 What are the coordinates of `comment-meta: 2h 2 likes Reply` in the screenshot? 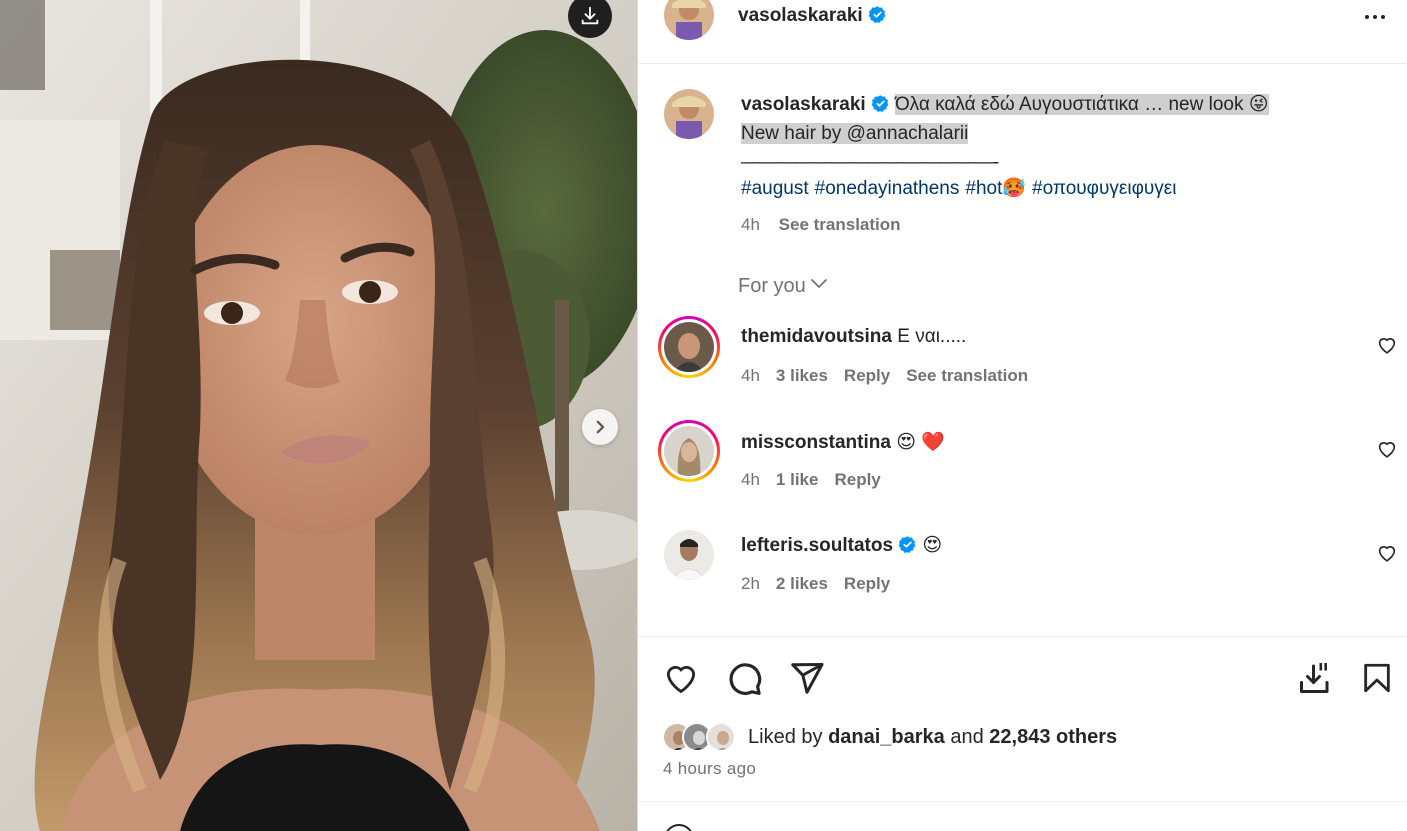 It's located at (823, 584).